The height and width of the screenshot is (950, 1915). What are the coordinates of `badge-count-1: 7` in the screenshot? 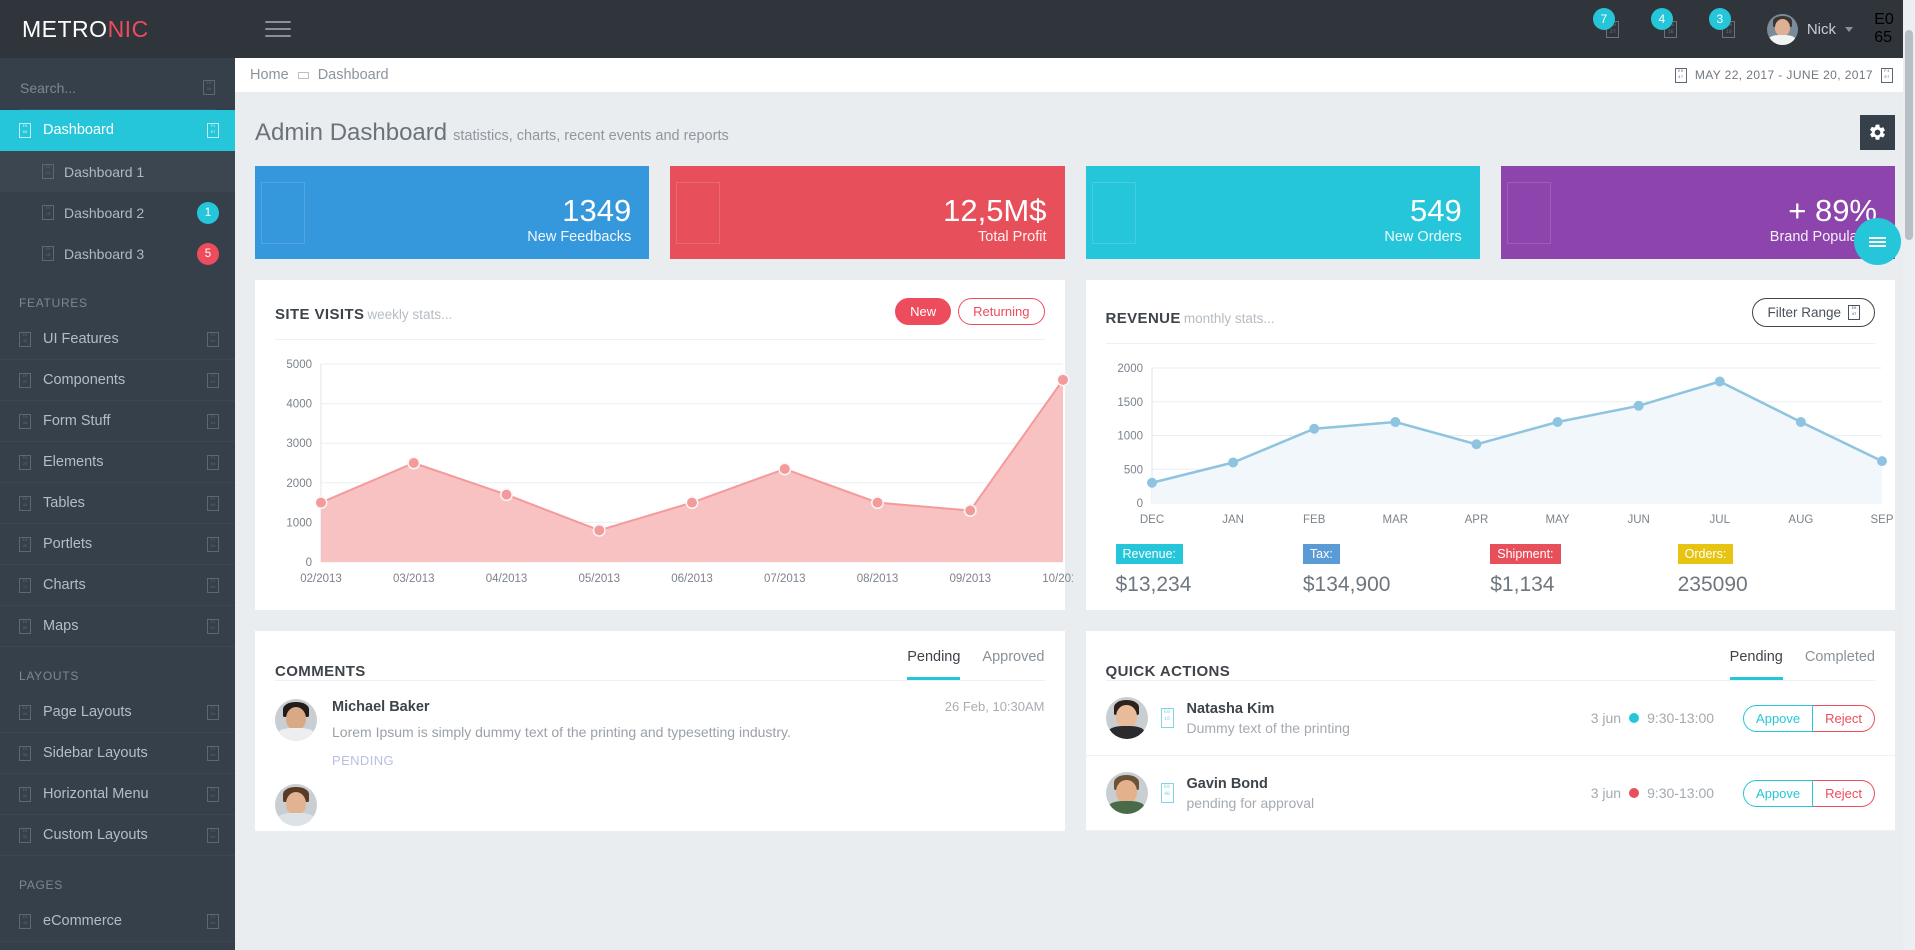 It's located at (1603, 19).